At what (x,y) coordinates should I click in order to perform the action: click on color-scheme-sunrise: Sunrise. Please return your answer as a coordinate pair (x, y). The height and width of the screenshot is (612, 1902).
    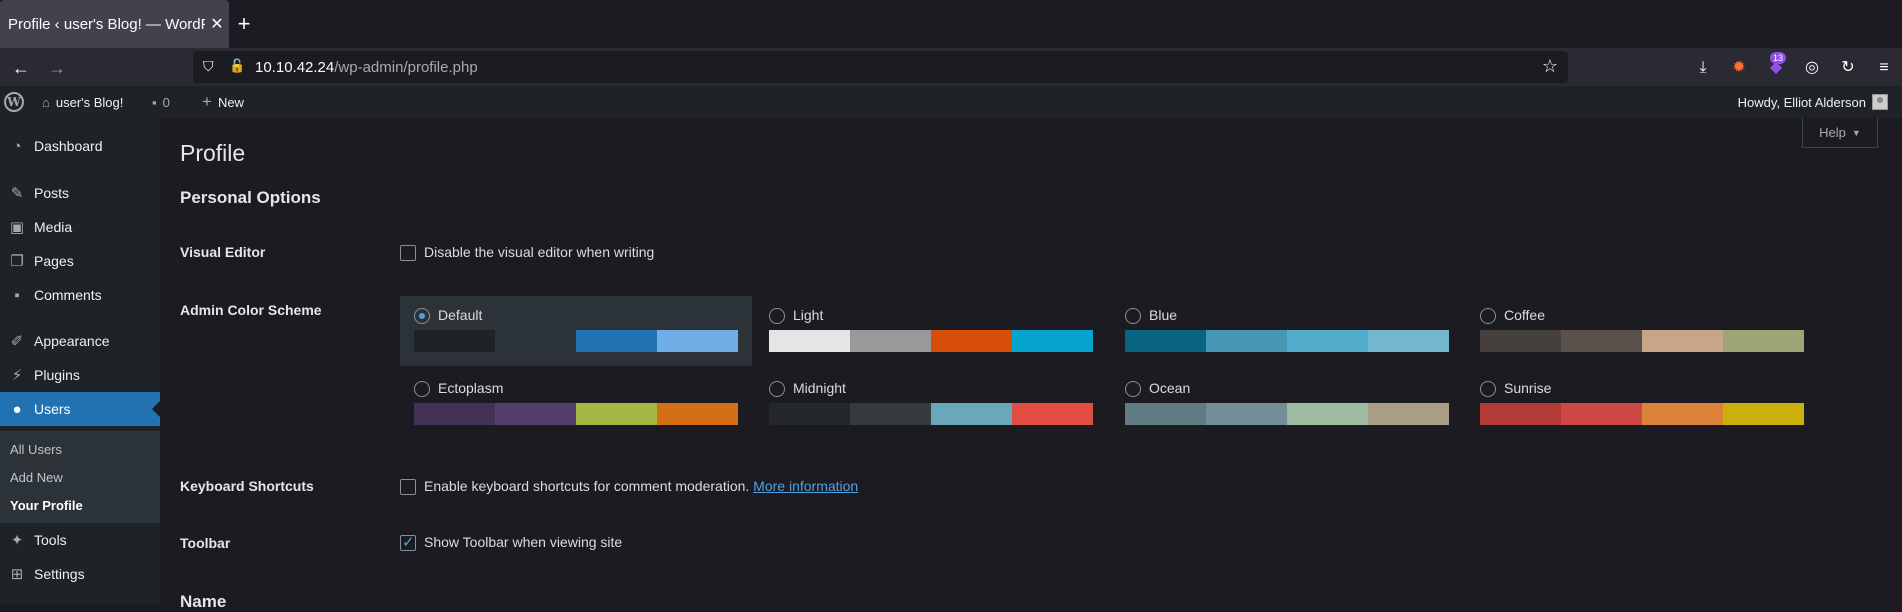
    Looking at the image, I should click on (1642, 404).